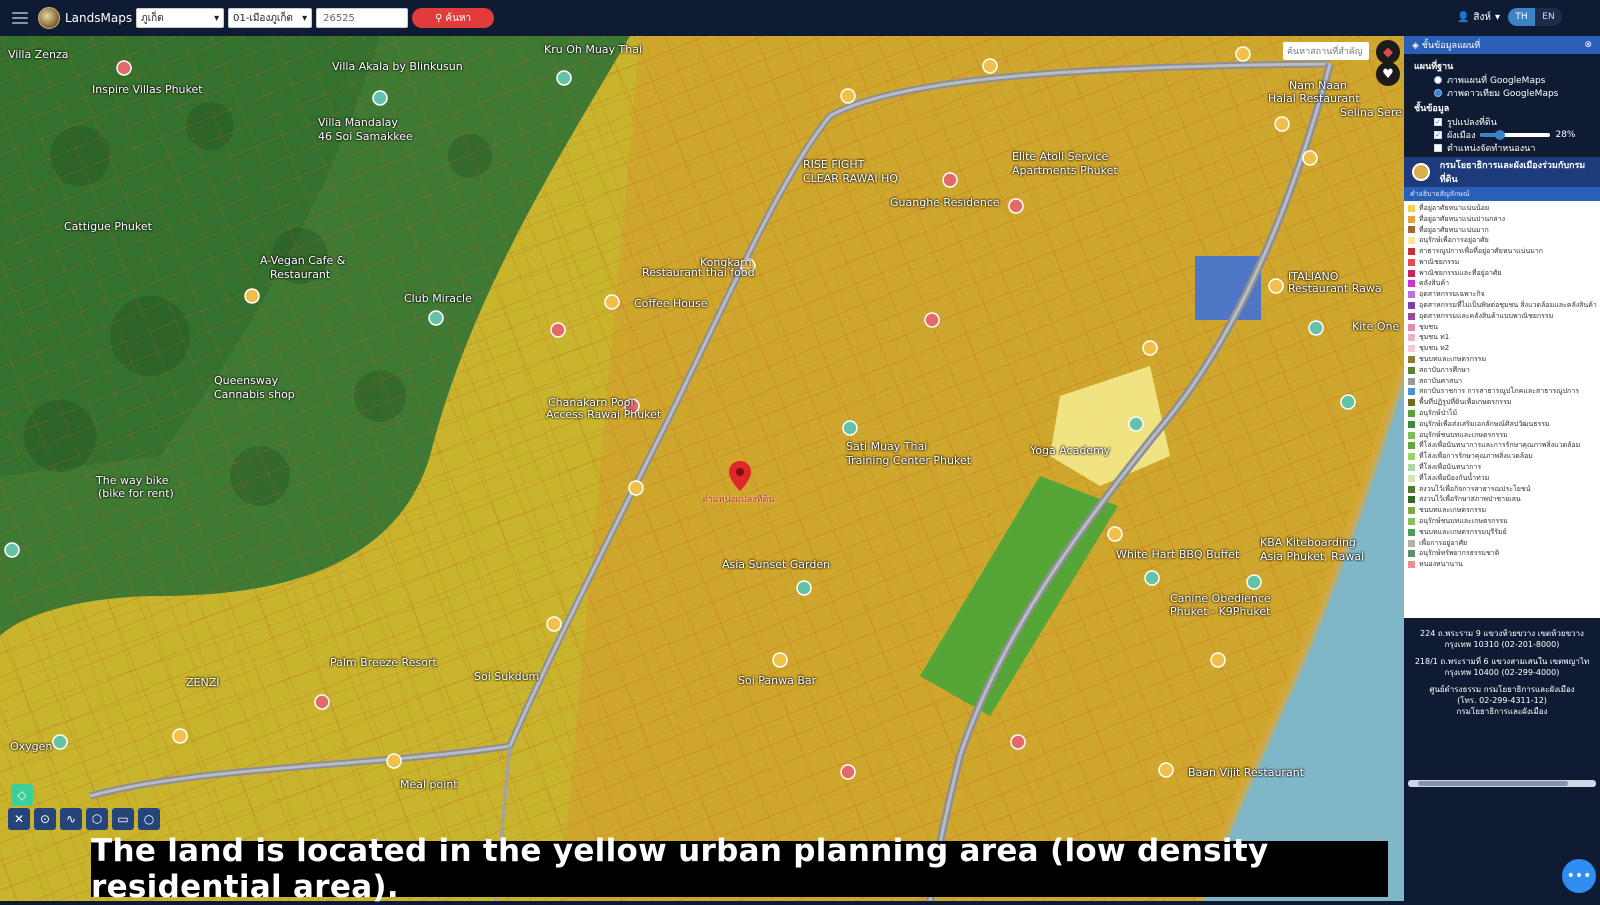 This screenshot has height=905, width=1600. I want to click on legend-item: สถาบันการศึกษา, so click(1502, 370).